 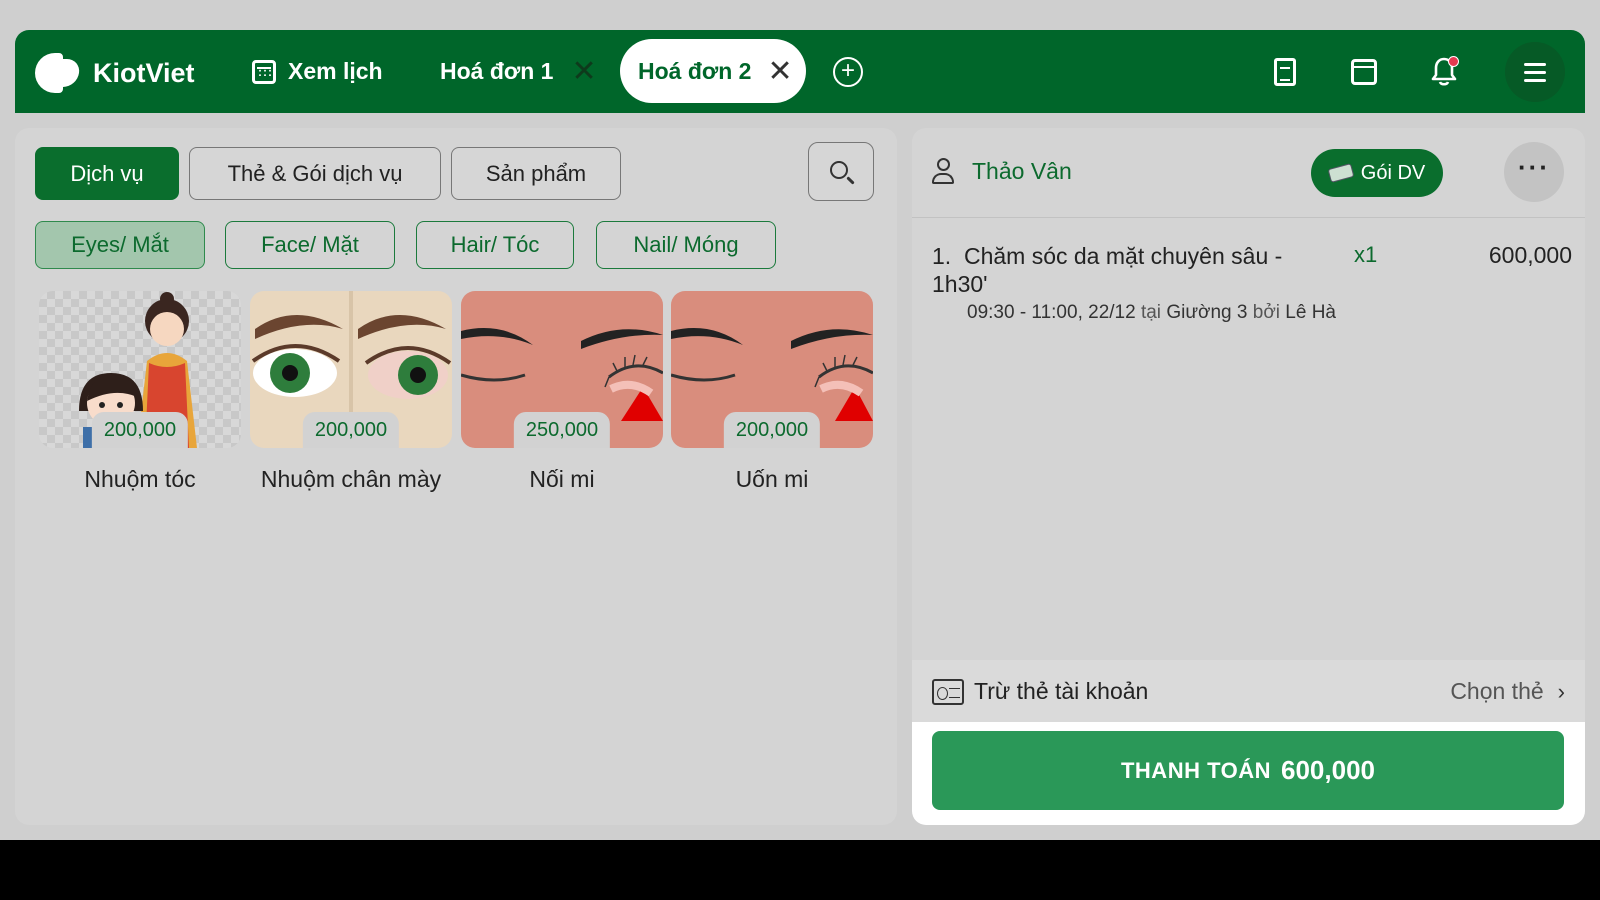 I want to click on line-item-title: 1. Chăm sóc da mặt chuyên sâu - 1h30', so click(x=1122, y=270).